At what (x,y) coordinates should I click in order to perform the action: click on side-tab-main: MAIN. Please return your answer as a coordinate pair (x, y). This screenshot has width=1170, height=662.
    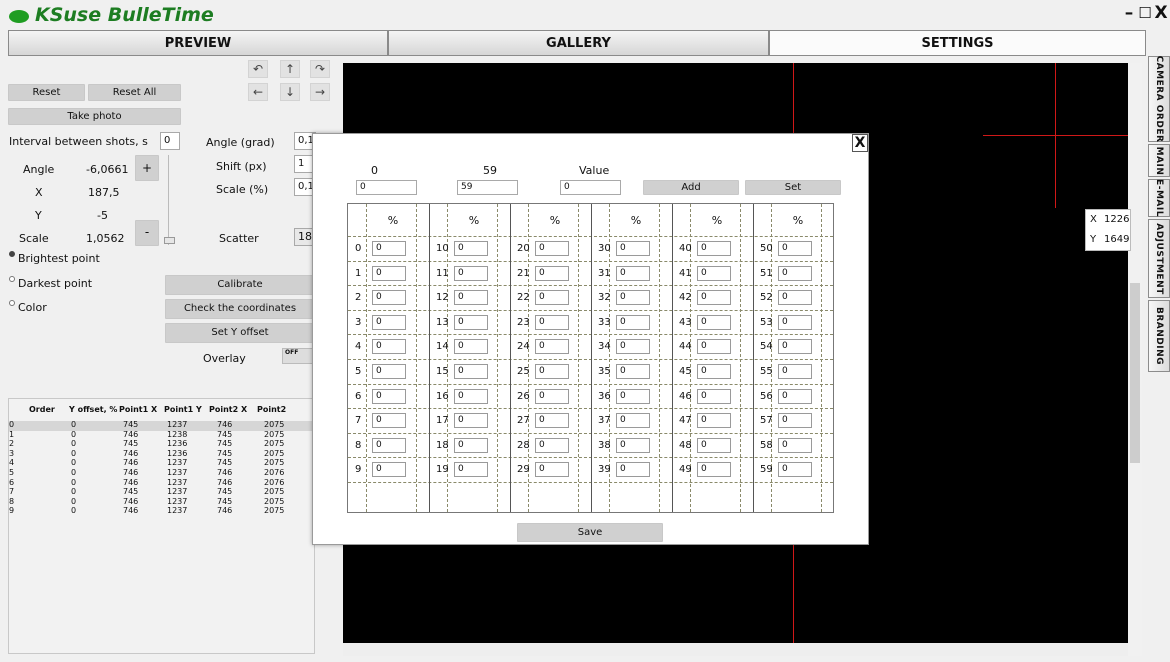
    Looking at the image, I should click on (1159, 160).